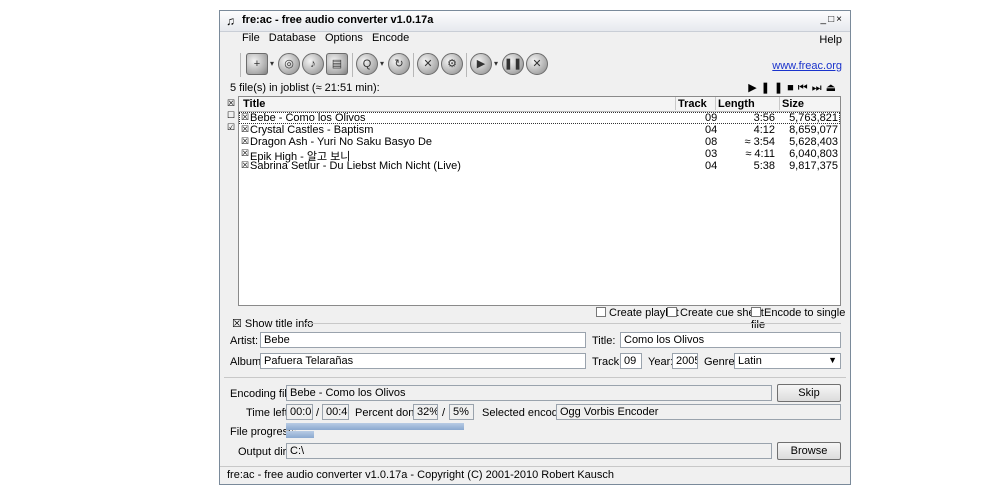  What do you see at coordinates (759, 142) in the screenshot?
I see `row-length: ≈ 3:54` at bounding box center [759, 142].